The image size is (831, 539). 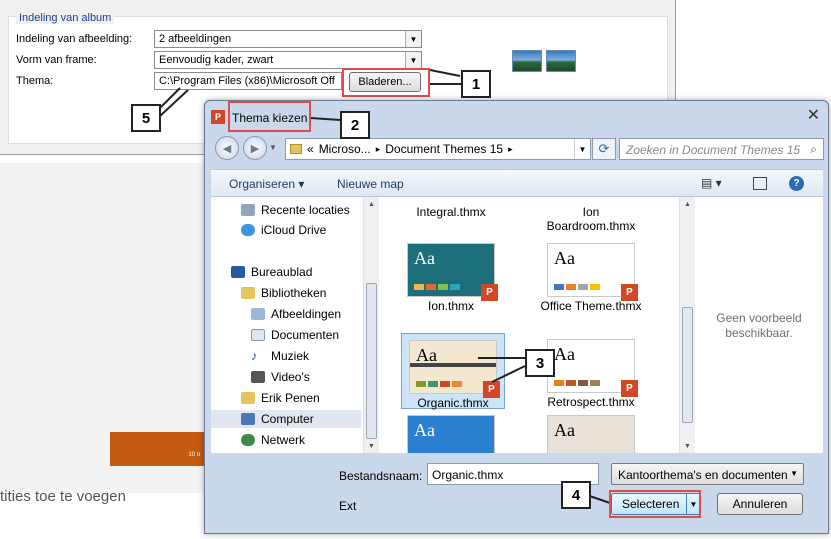 What do you see at coordinates (476, 84) in the screenshot?
I see `callout-1: 1` at bounding box center [476, 84].